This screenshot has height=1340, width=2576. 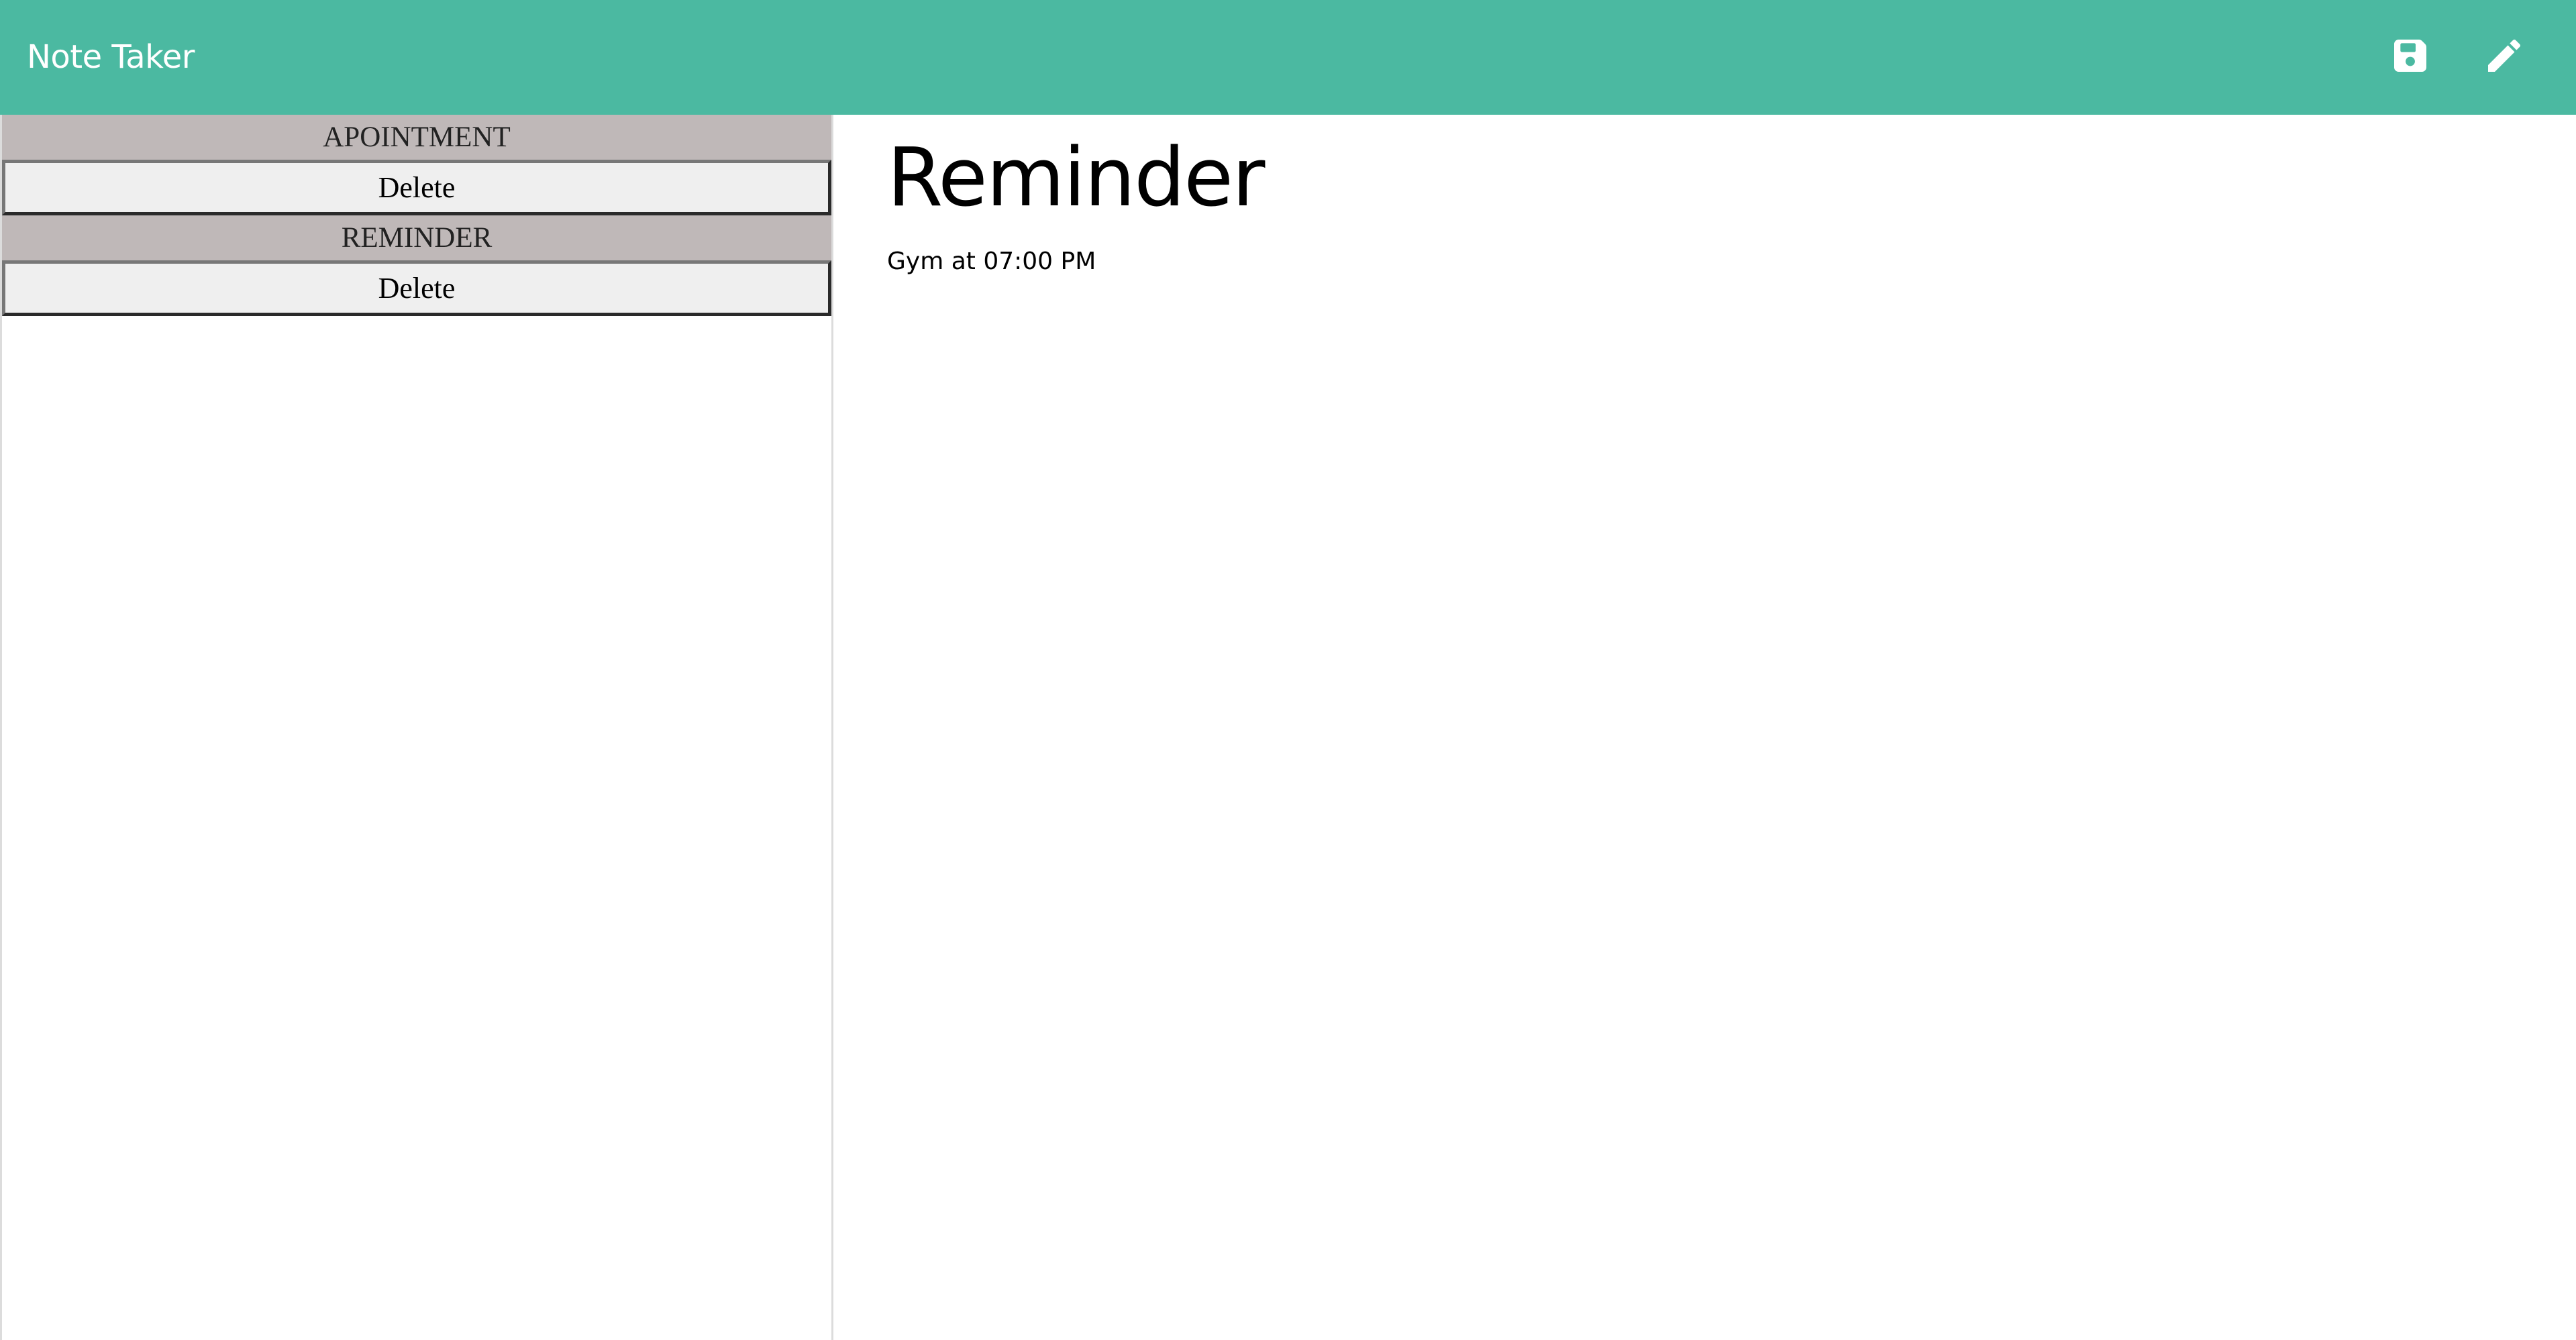 I want to click on save-note-icon, so click(x=2410, y=56).